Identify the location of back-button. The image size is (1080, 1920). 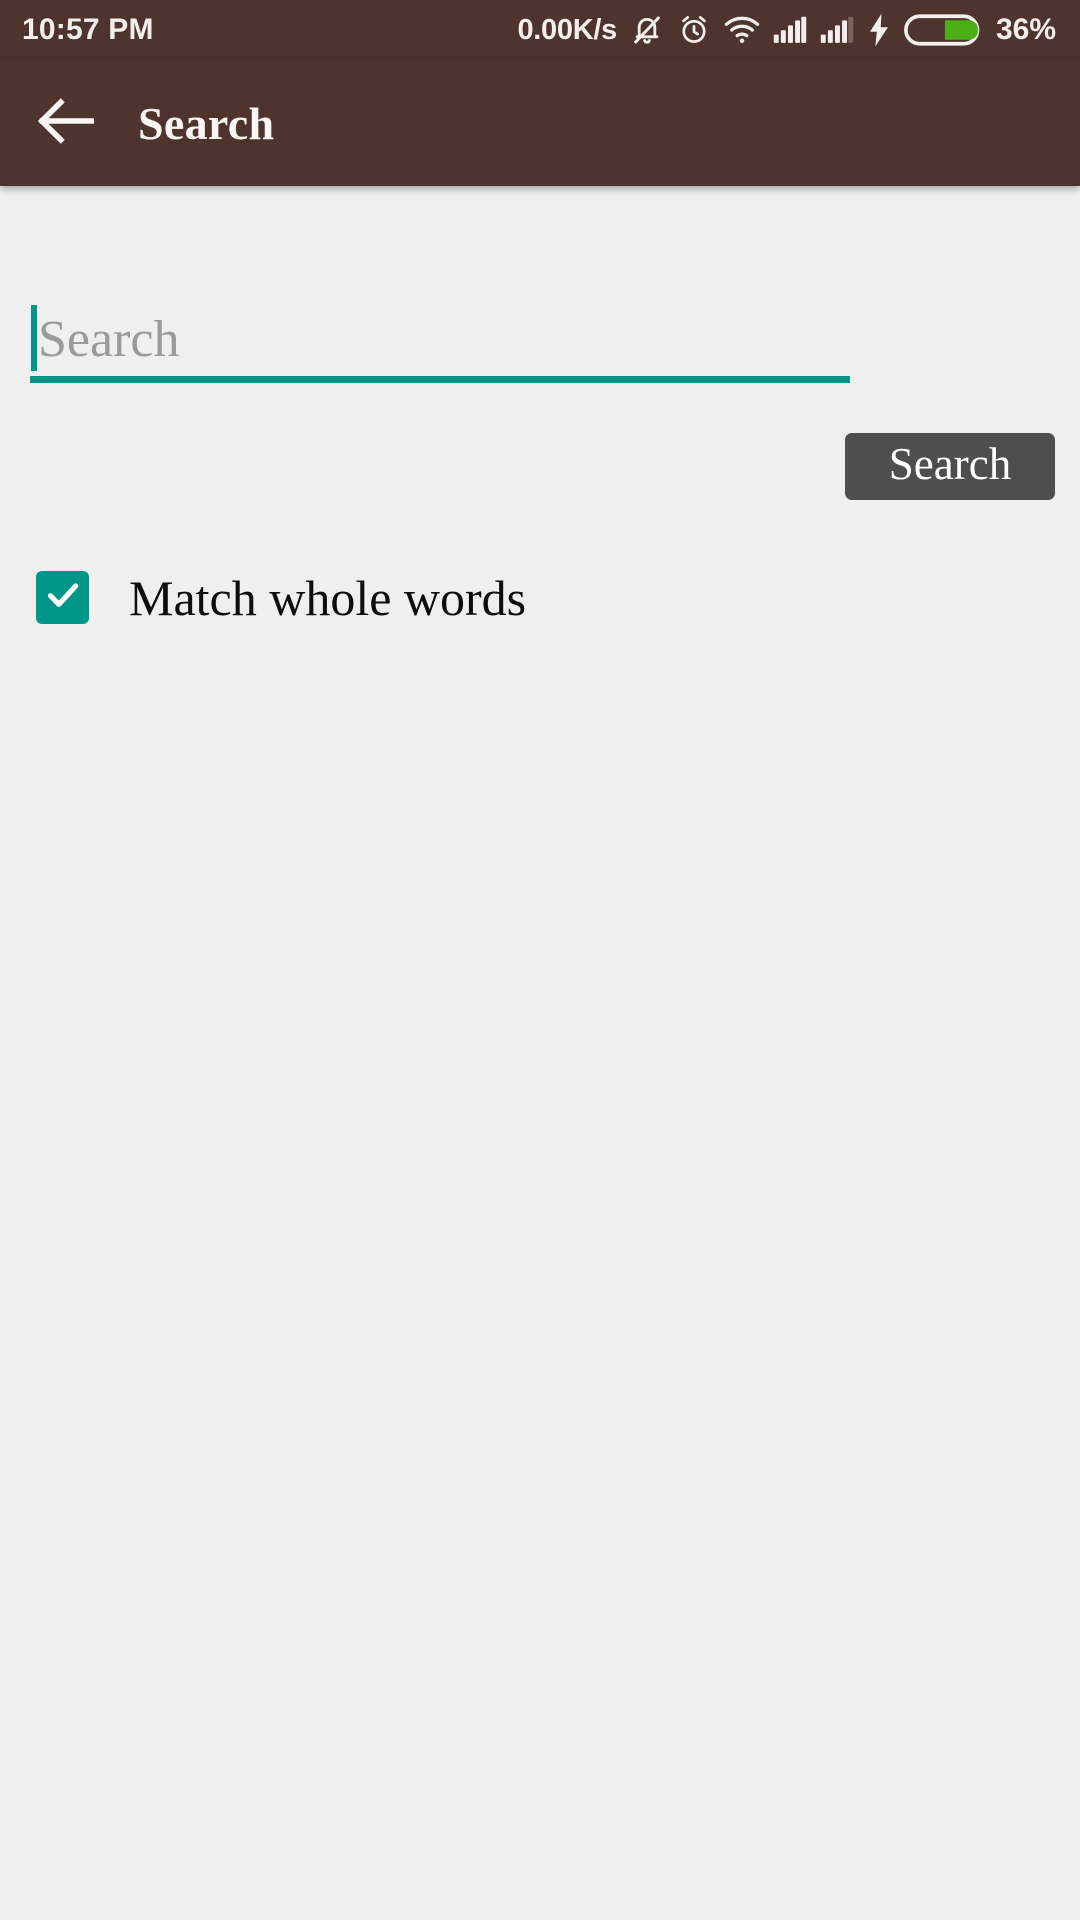
(66, 123).